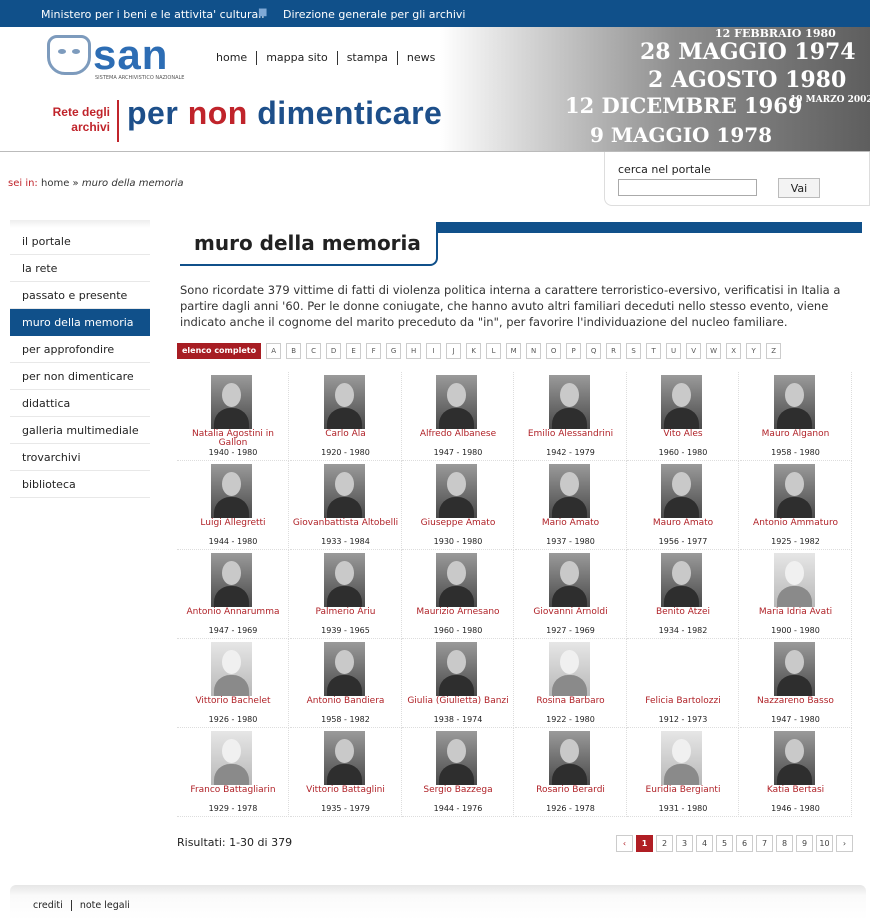 This screenshot has height=920, width=870. I want to click on victim-card: Nazzareno Basso 1947 - 1980, so click(795, 683).